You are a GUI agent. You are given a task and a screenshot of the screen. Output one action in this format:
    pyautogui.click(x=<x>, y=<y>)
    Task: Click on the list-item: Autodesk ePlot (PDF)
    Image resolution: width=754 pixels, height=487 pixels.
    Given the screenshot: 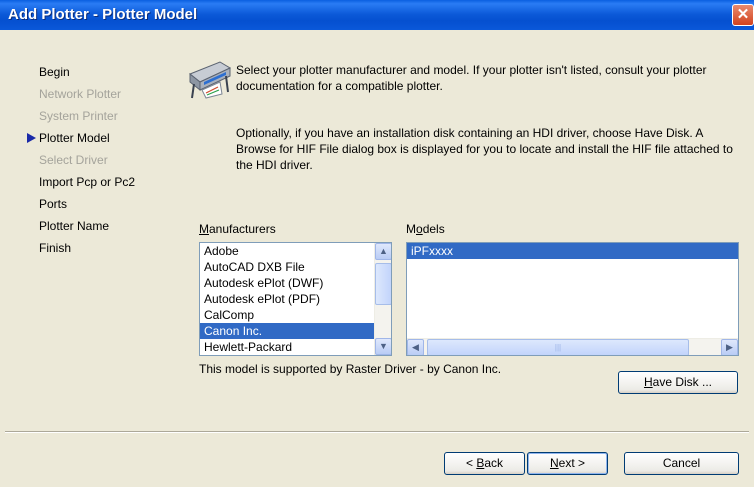 What is the action you would take?
    pyautogui.click(x=295, y=299)
    